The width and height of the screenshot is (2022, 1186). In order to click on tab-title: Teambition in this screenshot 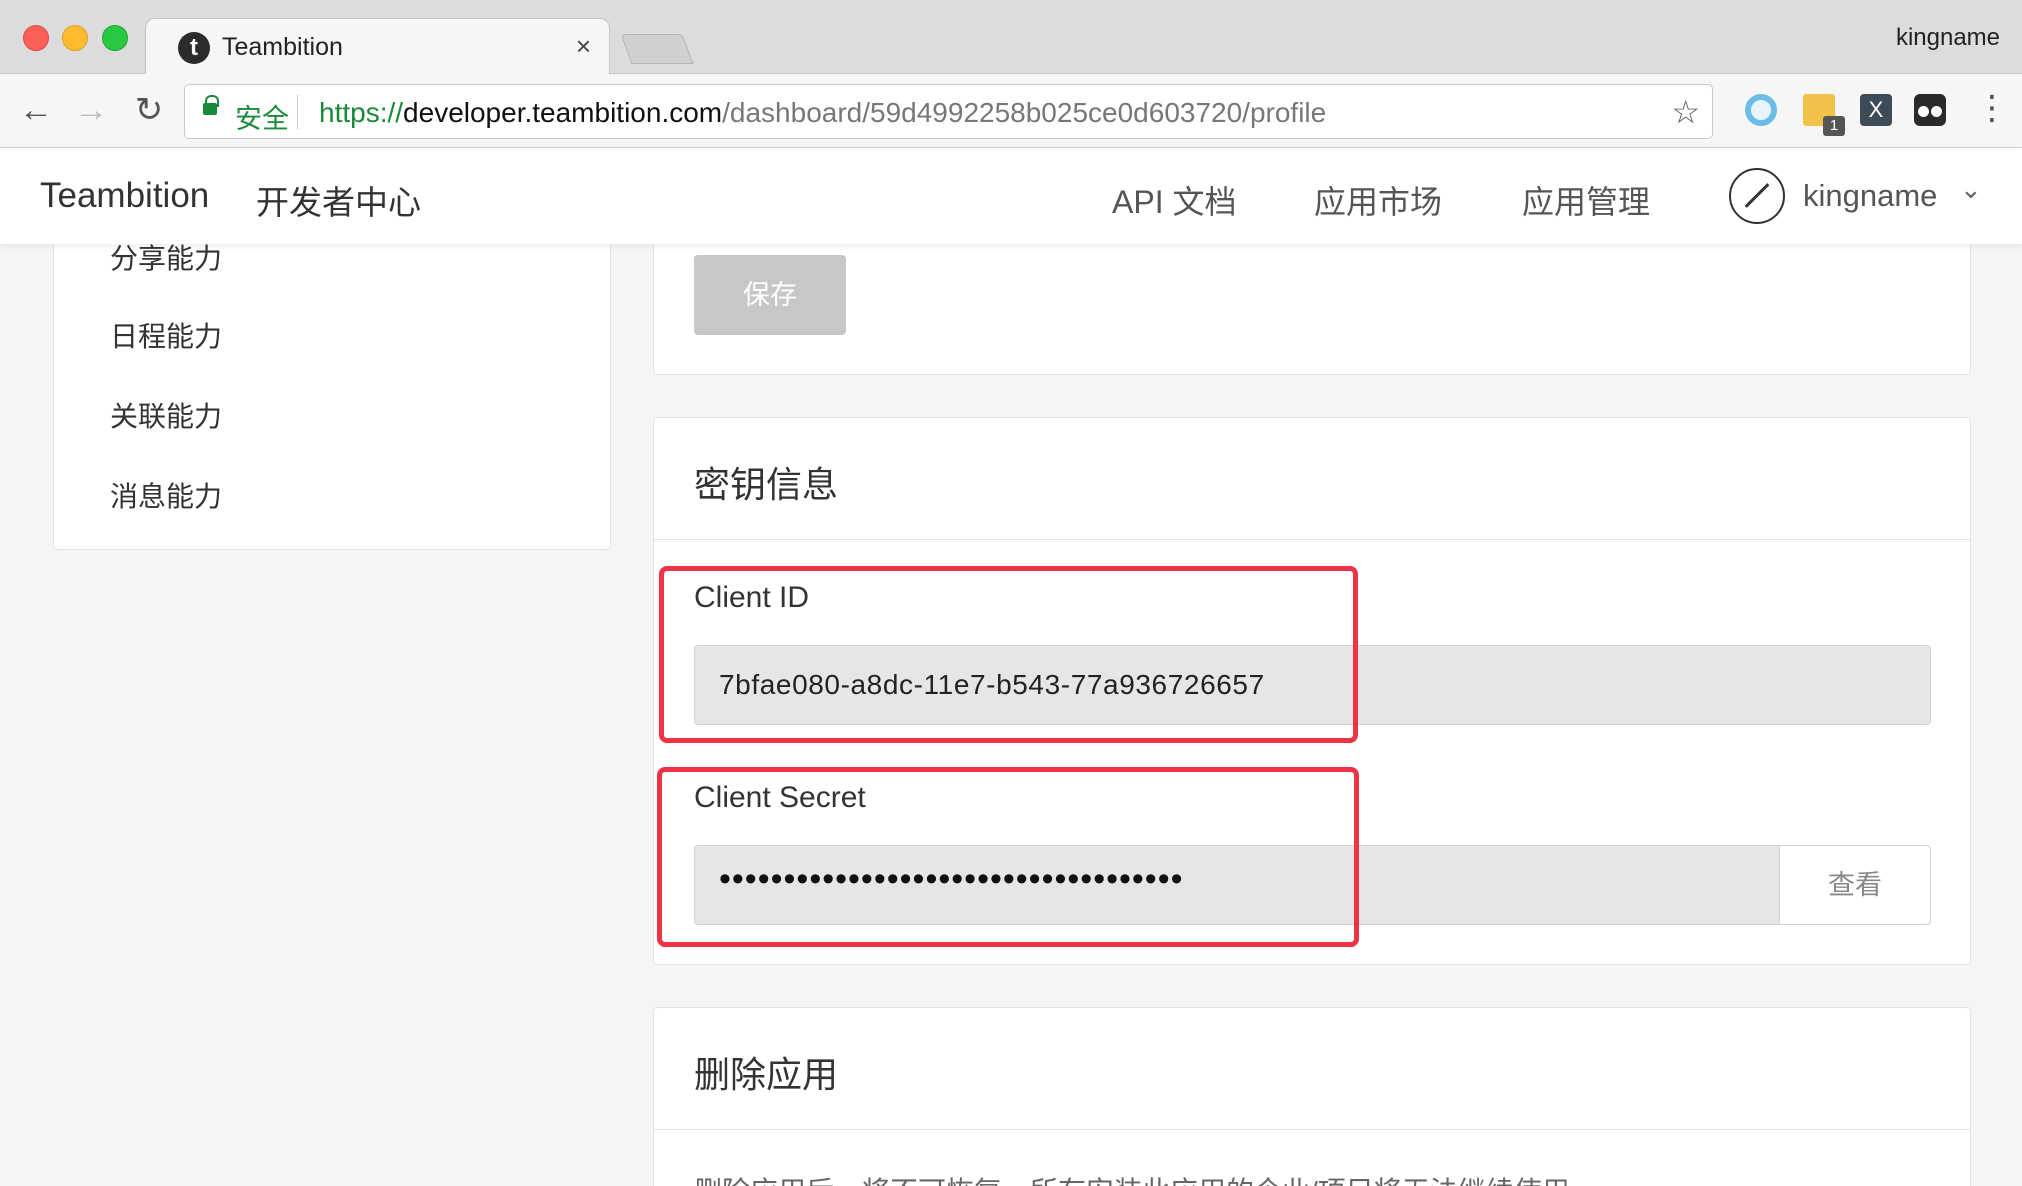, I will do `click(282, 47)`.